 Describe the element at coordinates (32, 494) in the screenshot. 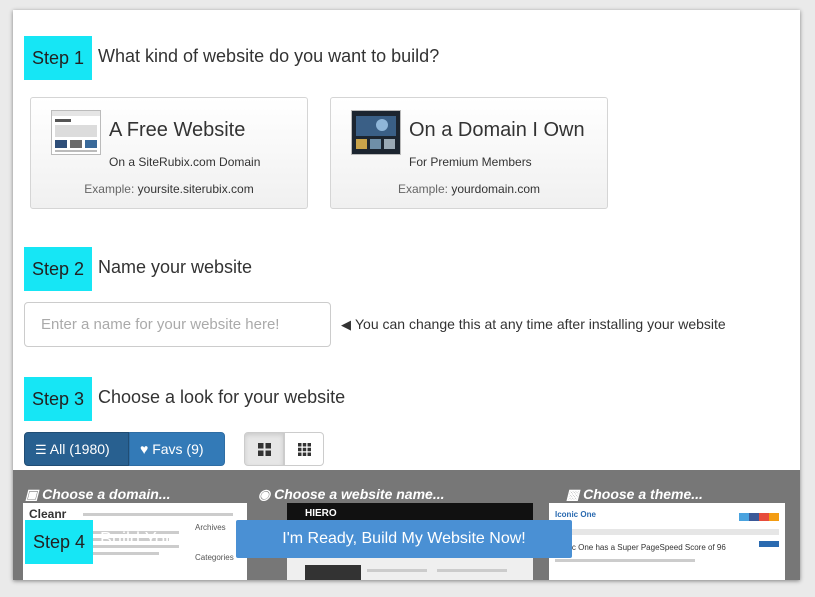

I see `laptop-icon: ▣` at that location.